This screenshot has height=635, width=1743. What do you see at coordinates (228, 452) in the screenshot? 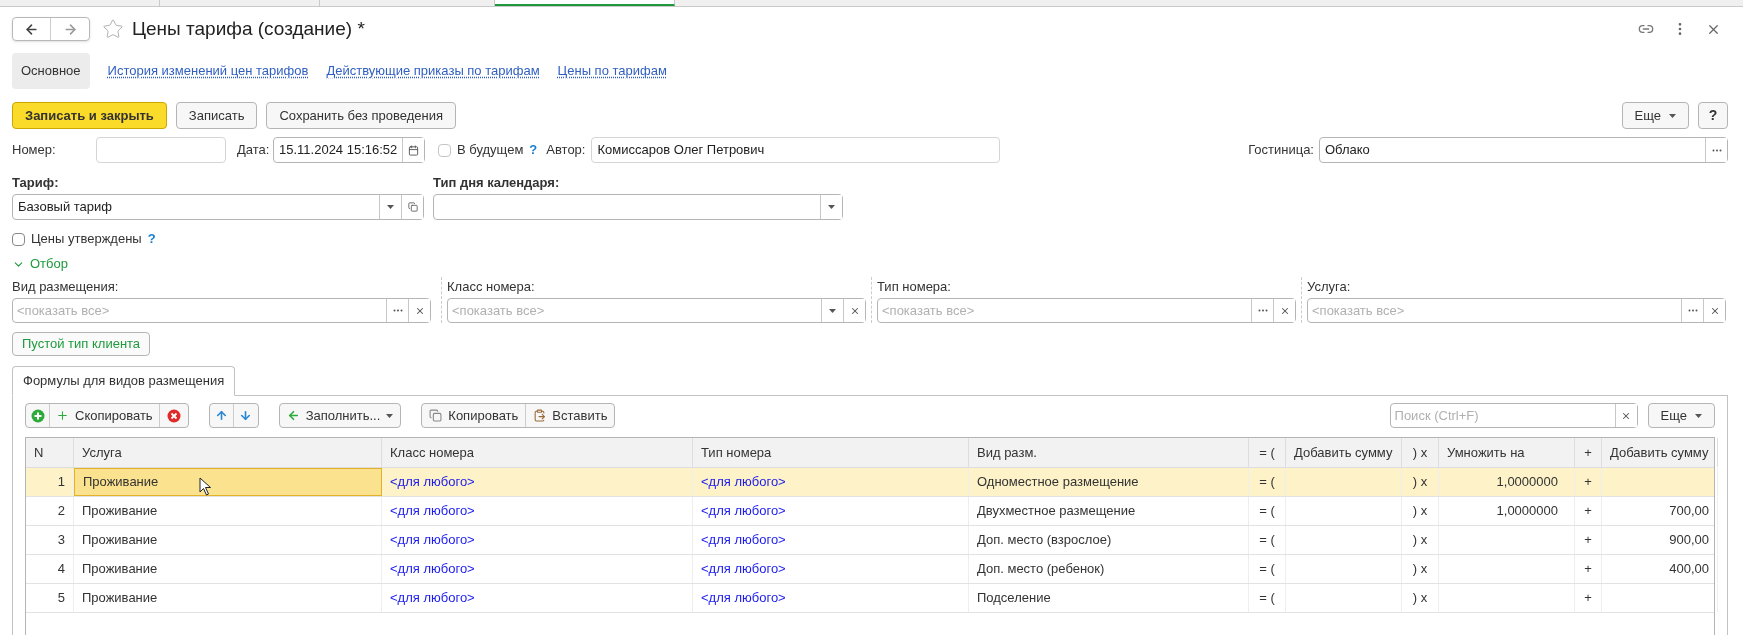
I see `column-header: Услуга` at bounding box center [228, 452].